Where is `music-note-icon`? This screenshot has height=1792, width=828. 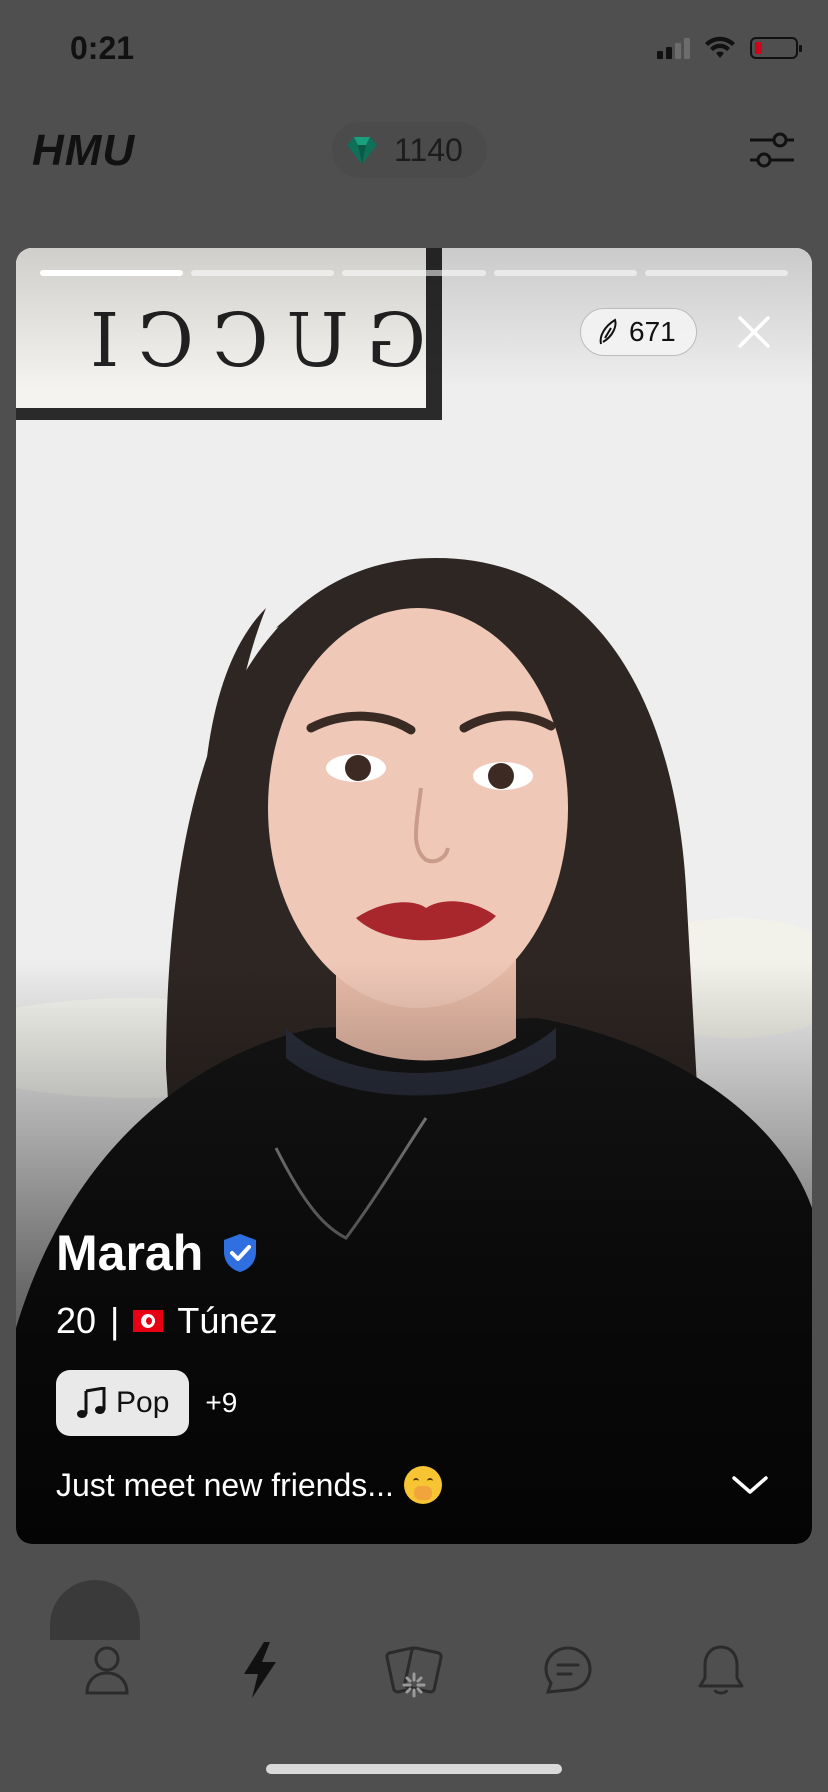 music-note-icon is located at coordinates (91, 1402).